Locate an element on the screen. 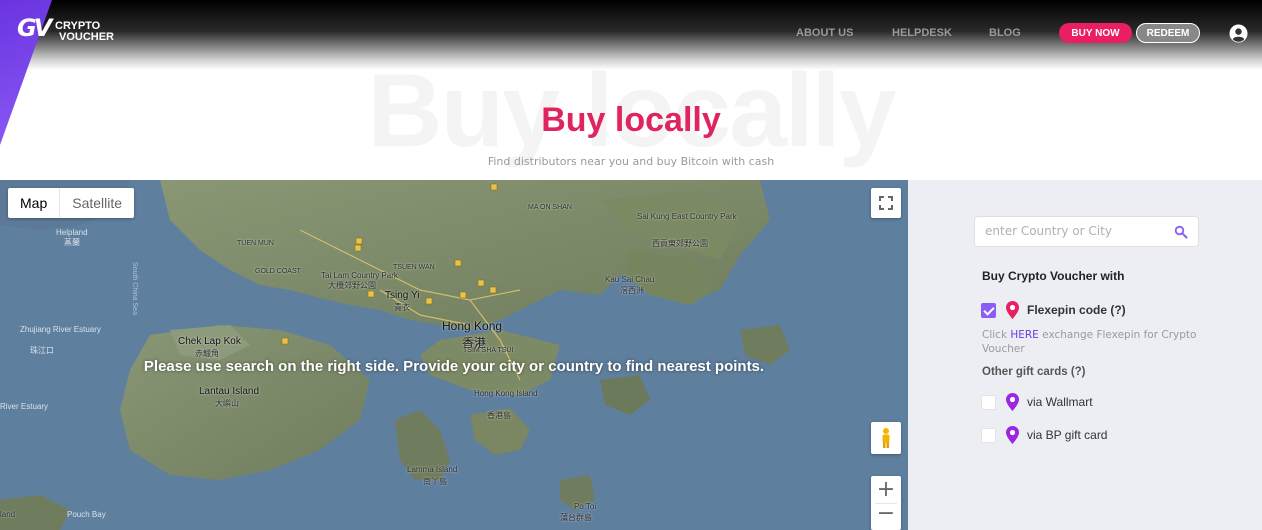 The image size is (1262, 530). wallmart-label: via Wallmart is located at coordinates (1060, 402).